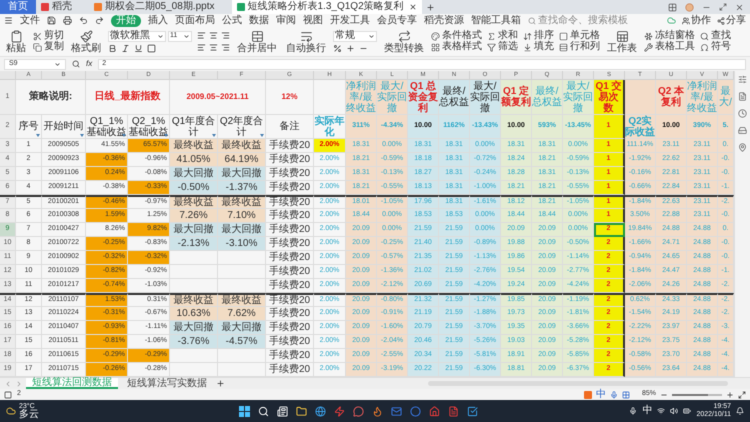 The image size is (750, 422). What do you see at coordinates (201, 35) in the screenshot?
I see `align-top-icon` at bounding box center [201, 35].